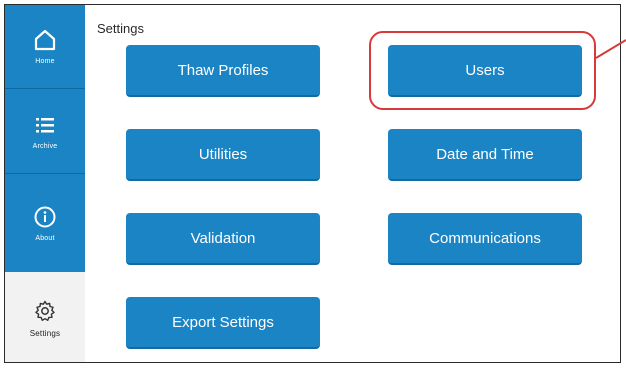 The width and height of the screenshot is (626, 368). Describe the element at coordinates (485, 155) in the screenshot. I see `date-and-time-button: Date and Time` at that location.